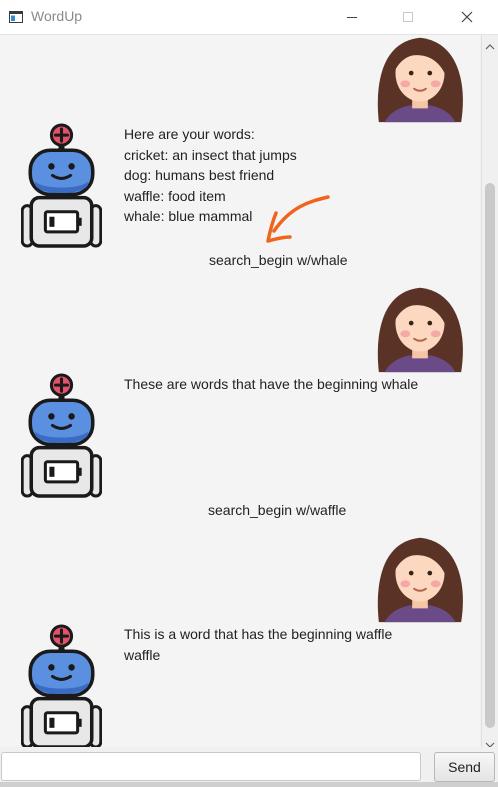 This screenshot has height=787, width=498. What do you see at coordinates (490, 742) in the screenshot?
I see `chevron-down-icon` at bounding box center [490, 742].